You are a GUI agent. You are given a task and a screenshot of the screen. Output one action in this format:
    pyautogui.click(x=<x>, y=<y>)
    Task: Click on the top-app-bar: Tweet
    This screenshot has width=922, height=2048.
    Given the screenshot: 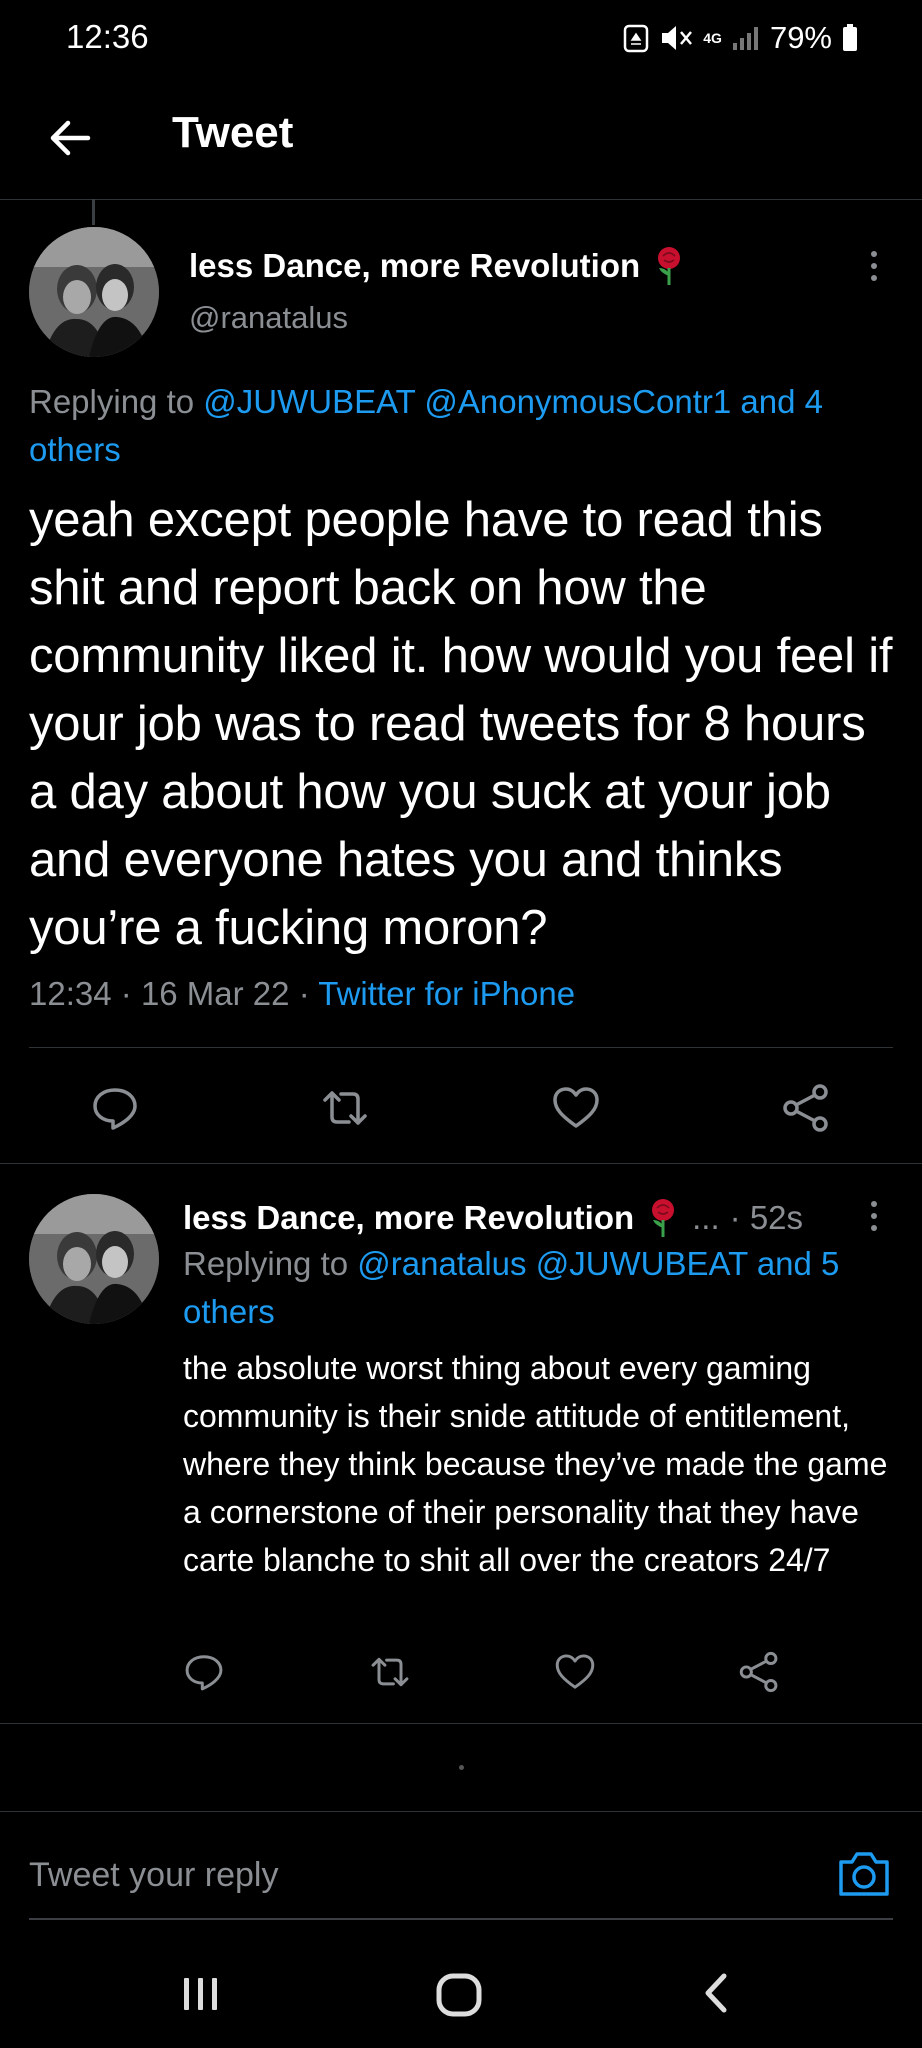 What is the action you would take?
    pyautogui.click(x=461, y=142)
    